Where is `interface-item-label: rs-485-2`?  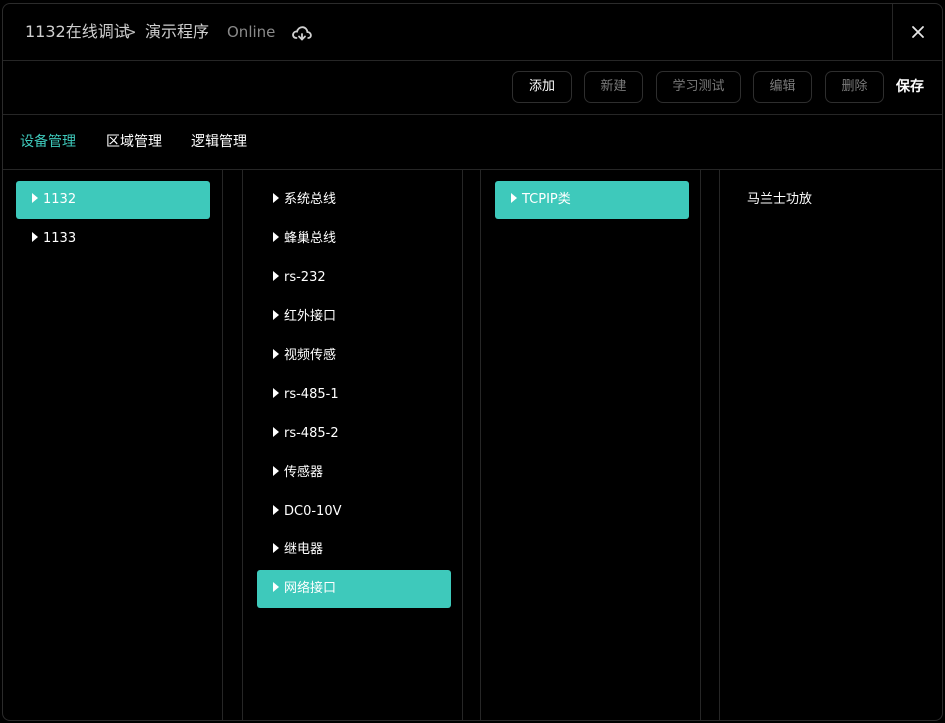 interface-item-label: rs-485-2 is located at coordinates (311, 433).